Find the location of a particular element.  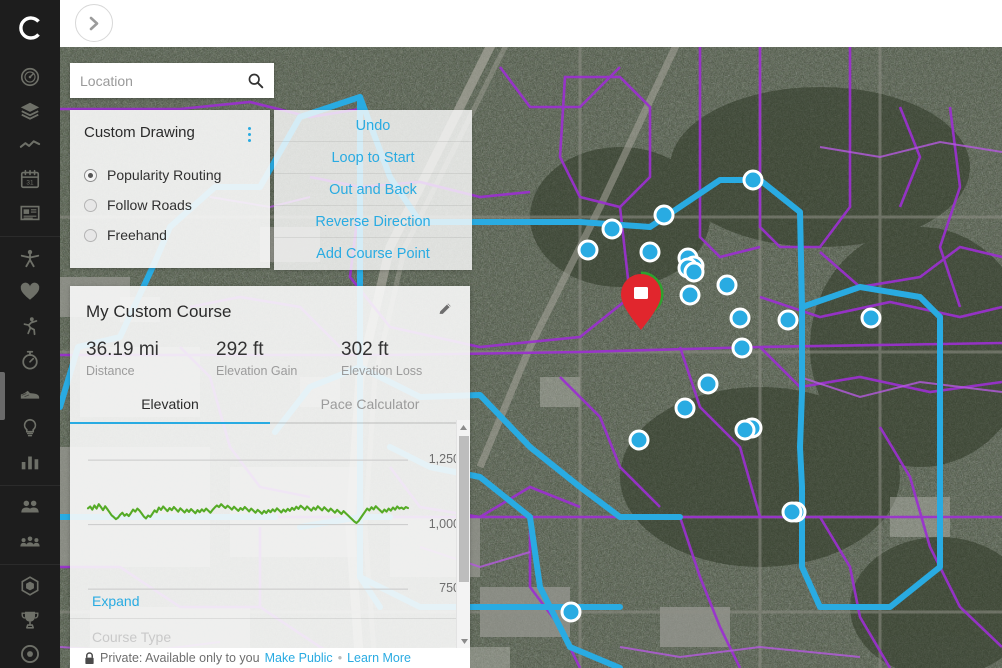

stopwatch-icon is located at coordinates (30, 360).